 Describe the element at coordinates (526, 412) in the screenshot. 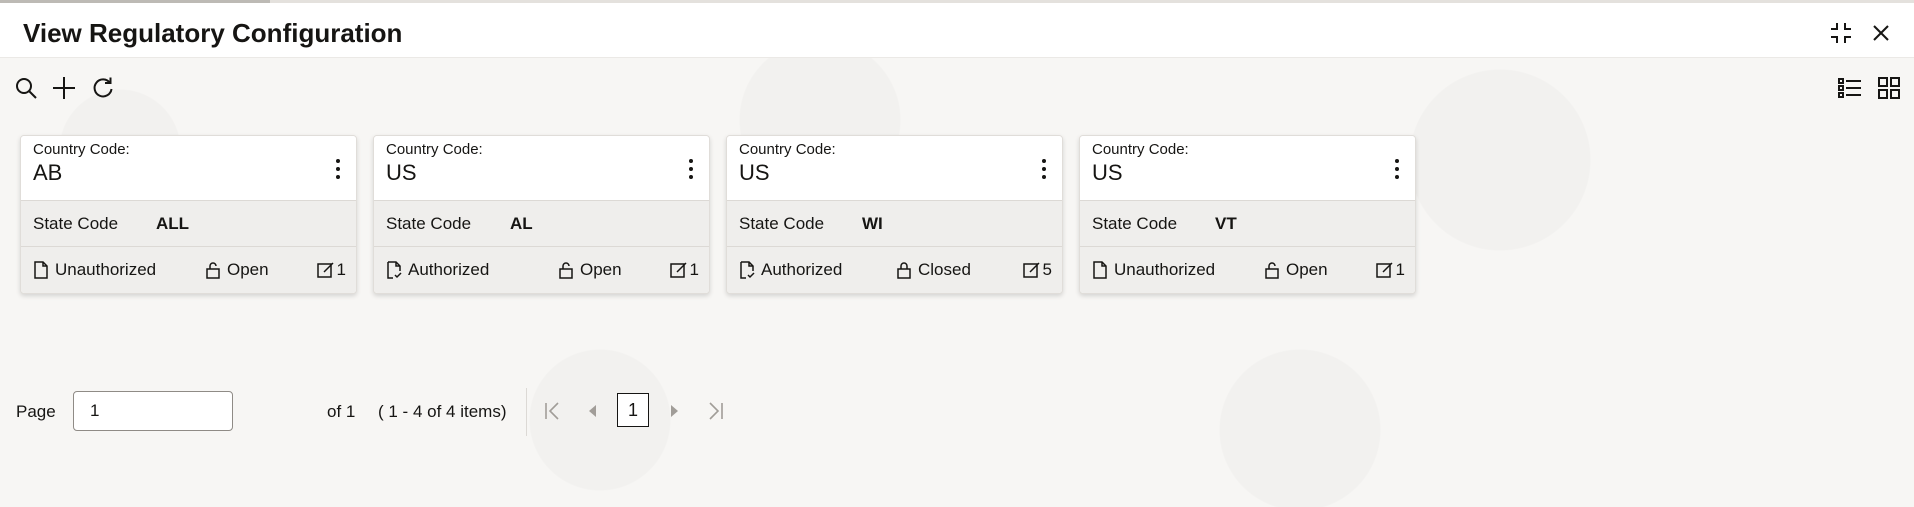

I see `divider` at that location.